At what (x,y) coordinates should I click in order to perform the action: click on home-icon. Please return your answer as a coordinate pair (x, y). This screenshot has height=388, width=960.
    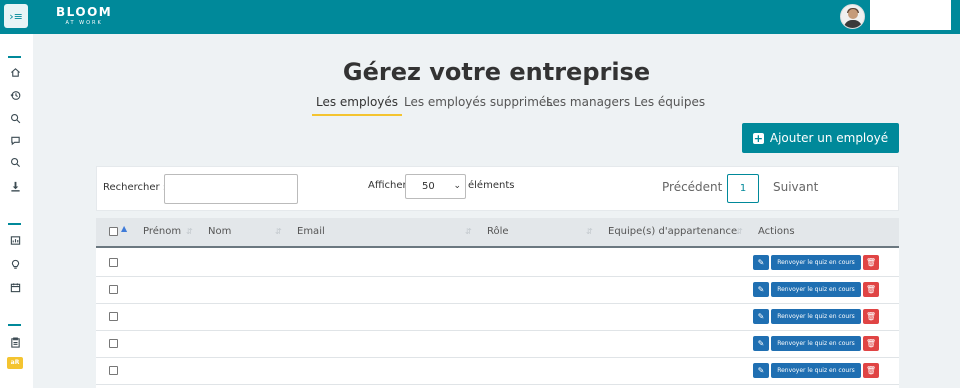
    Looking at the image, I should click on (15, 72).